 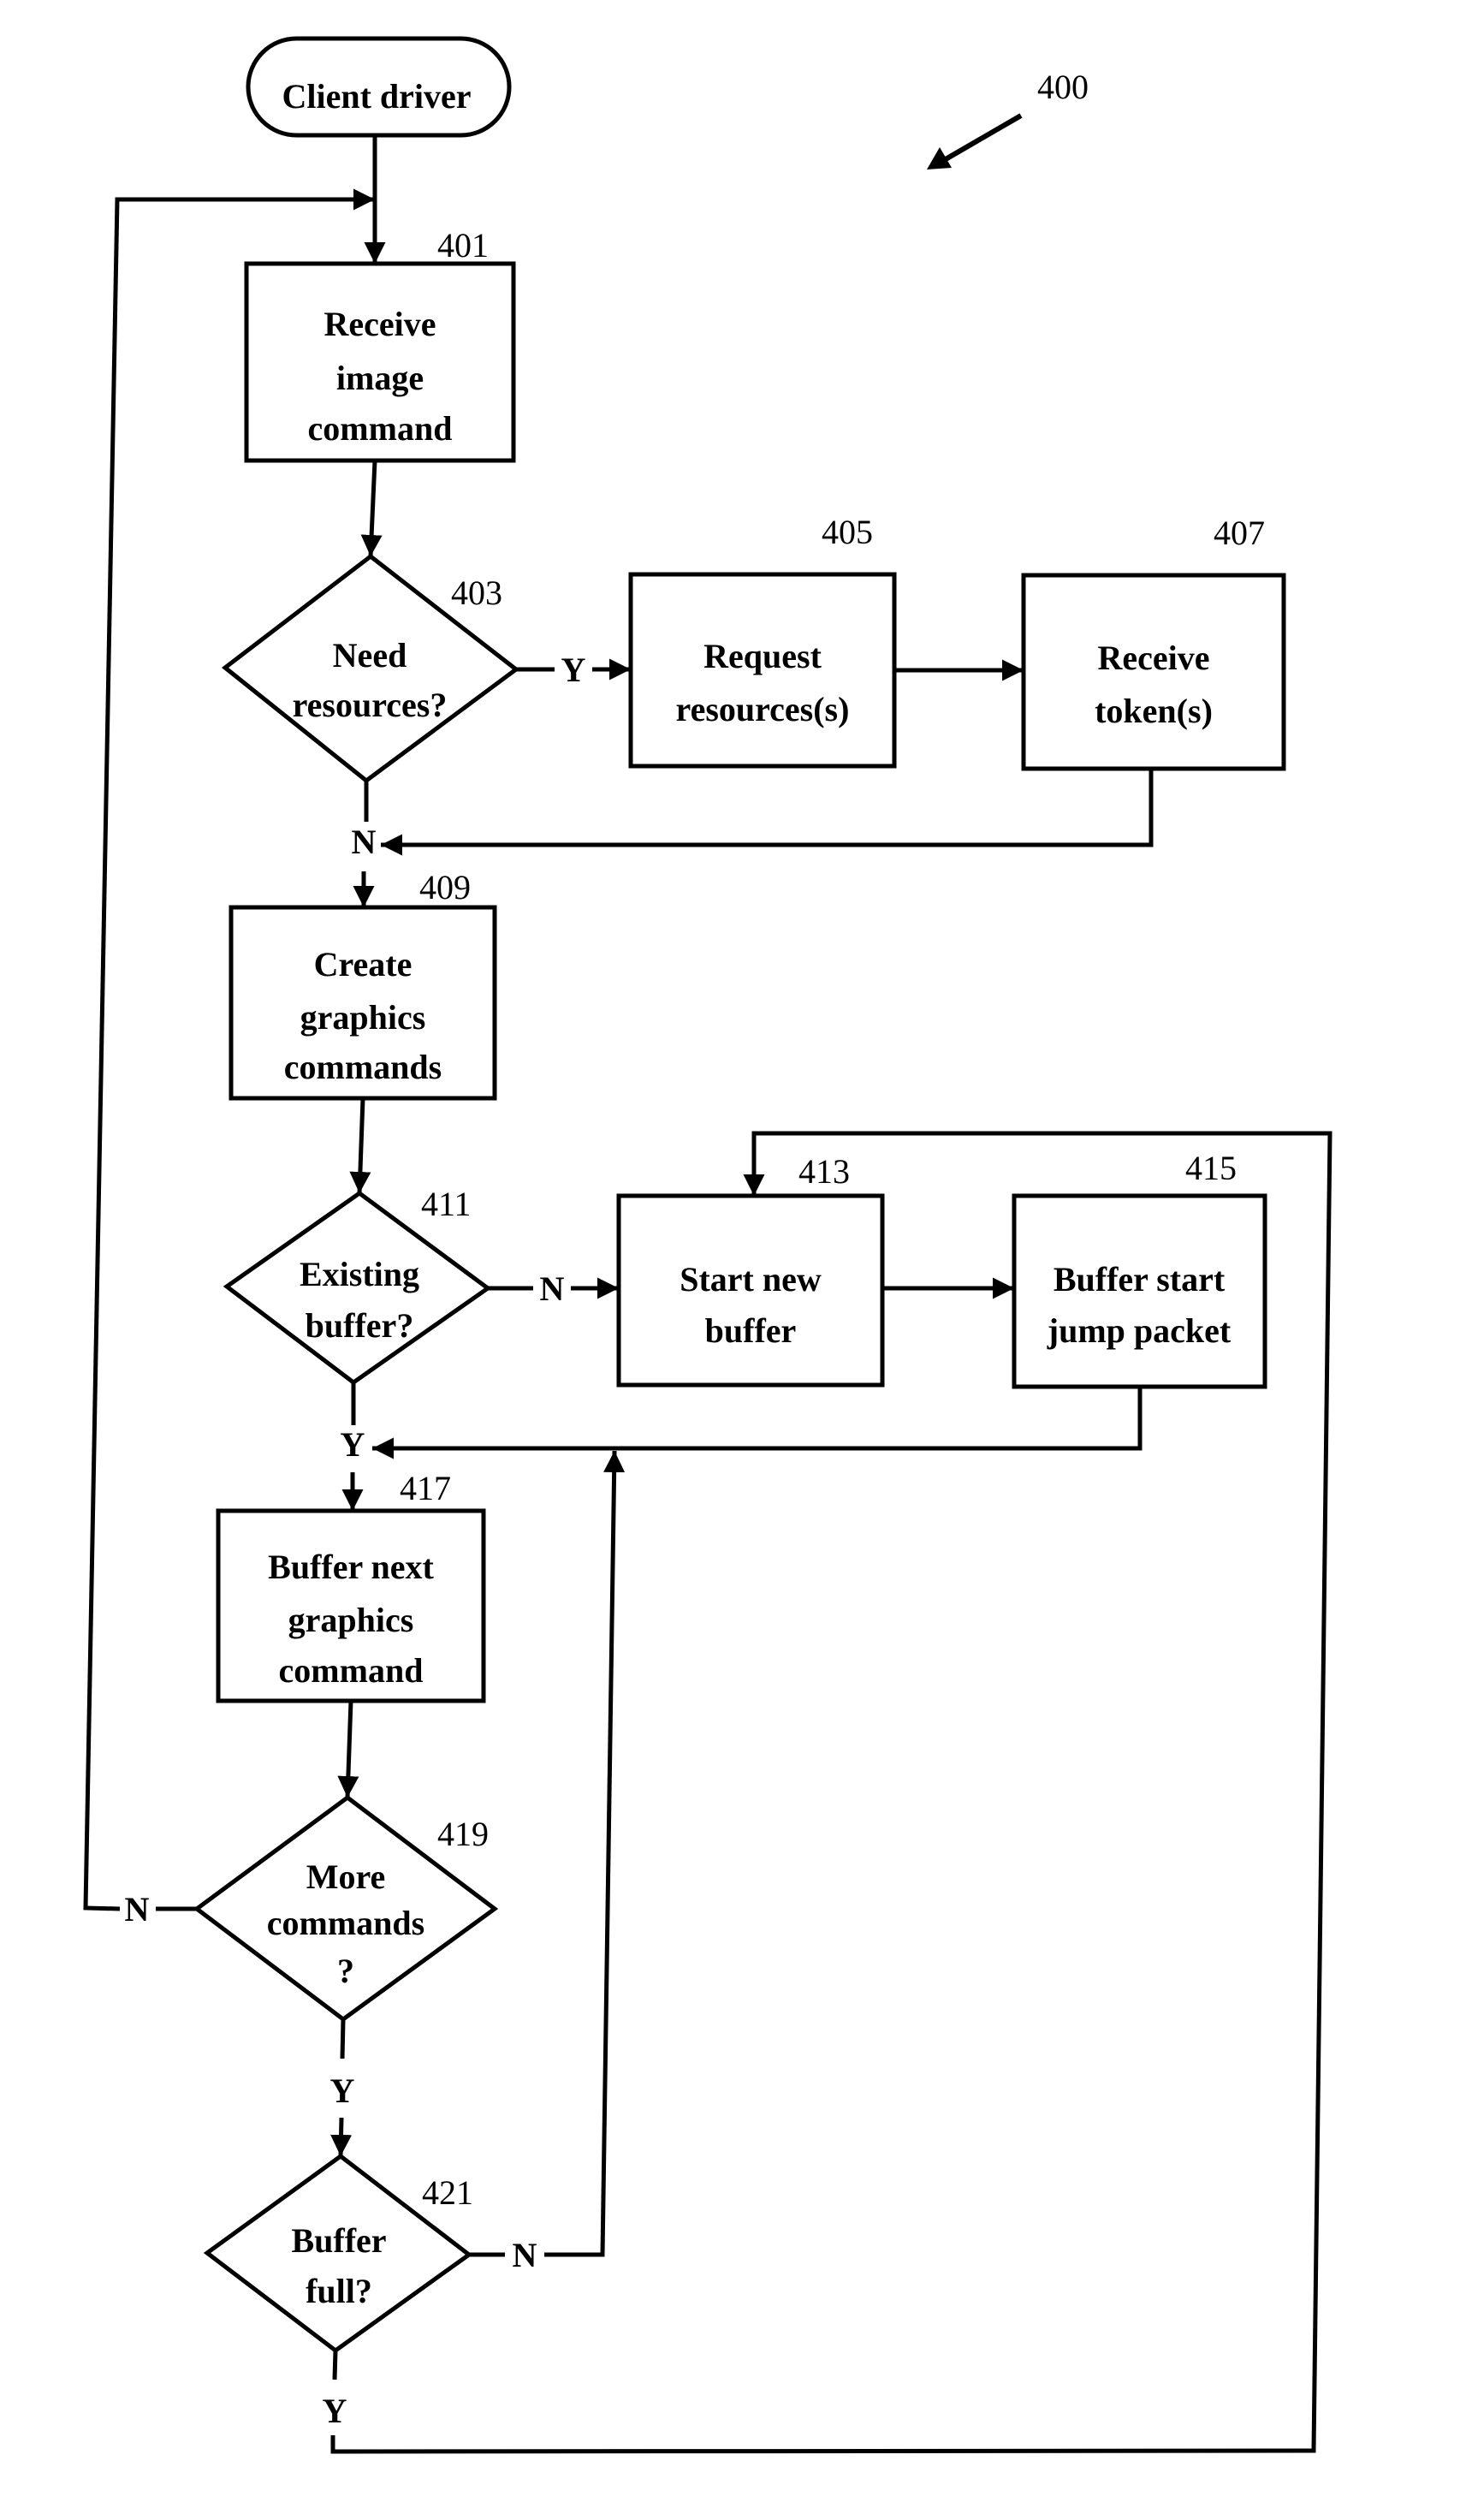 What do you see at coordinates (463, 1834) in the screenshot?
I see `step-number-419: 419` at bounding box center [463, 1834].